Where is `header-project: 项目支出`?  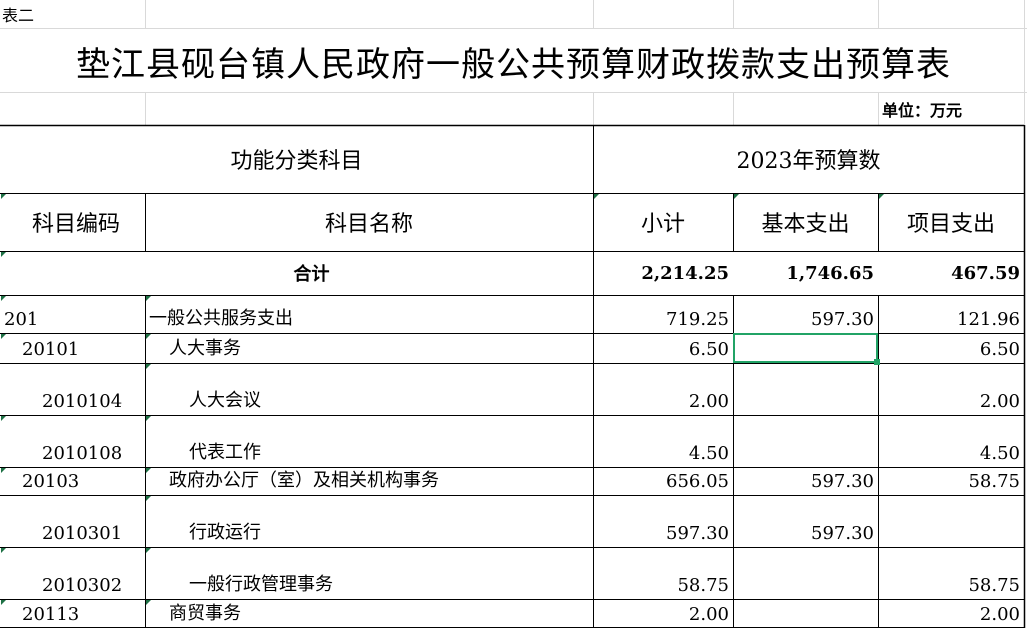
header-project: 项目支出 is located at coordinates (951, 222).